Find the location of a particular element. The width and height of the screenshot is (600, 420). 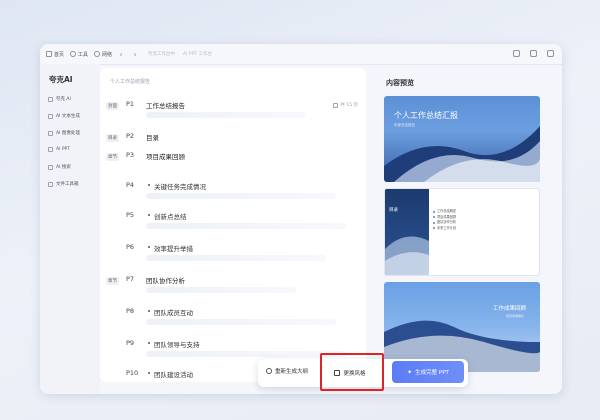

outline-row: 封面 P1 工作总结报告 is located at coordinates (233, 114).